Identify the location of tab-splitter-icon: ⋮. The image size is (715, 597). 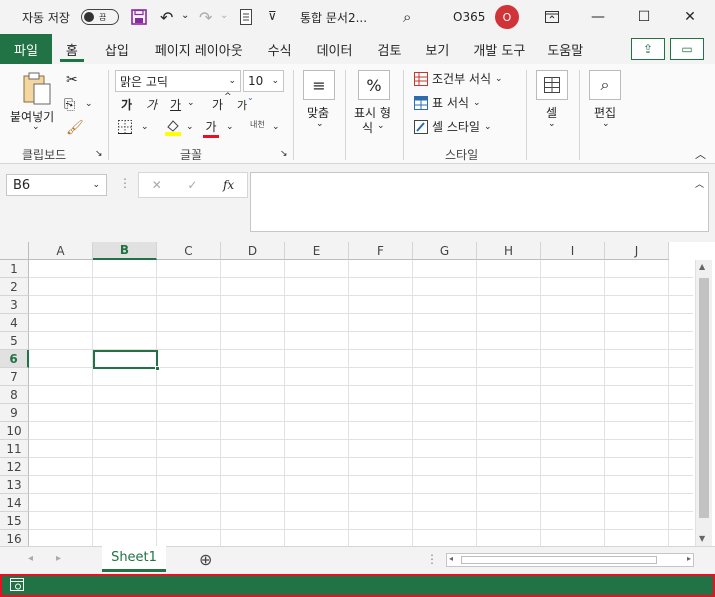
(432, 559).